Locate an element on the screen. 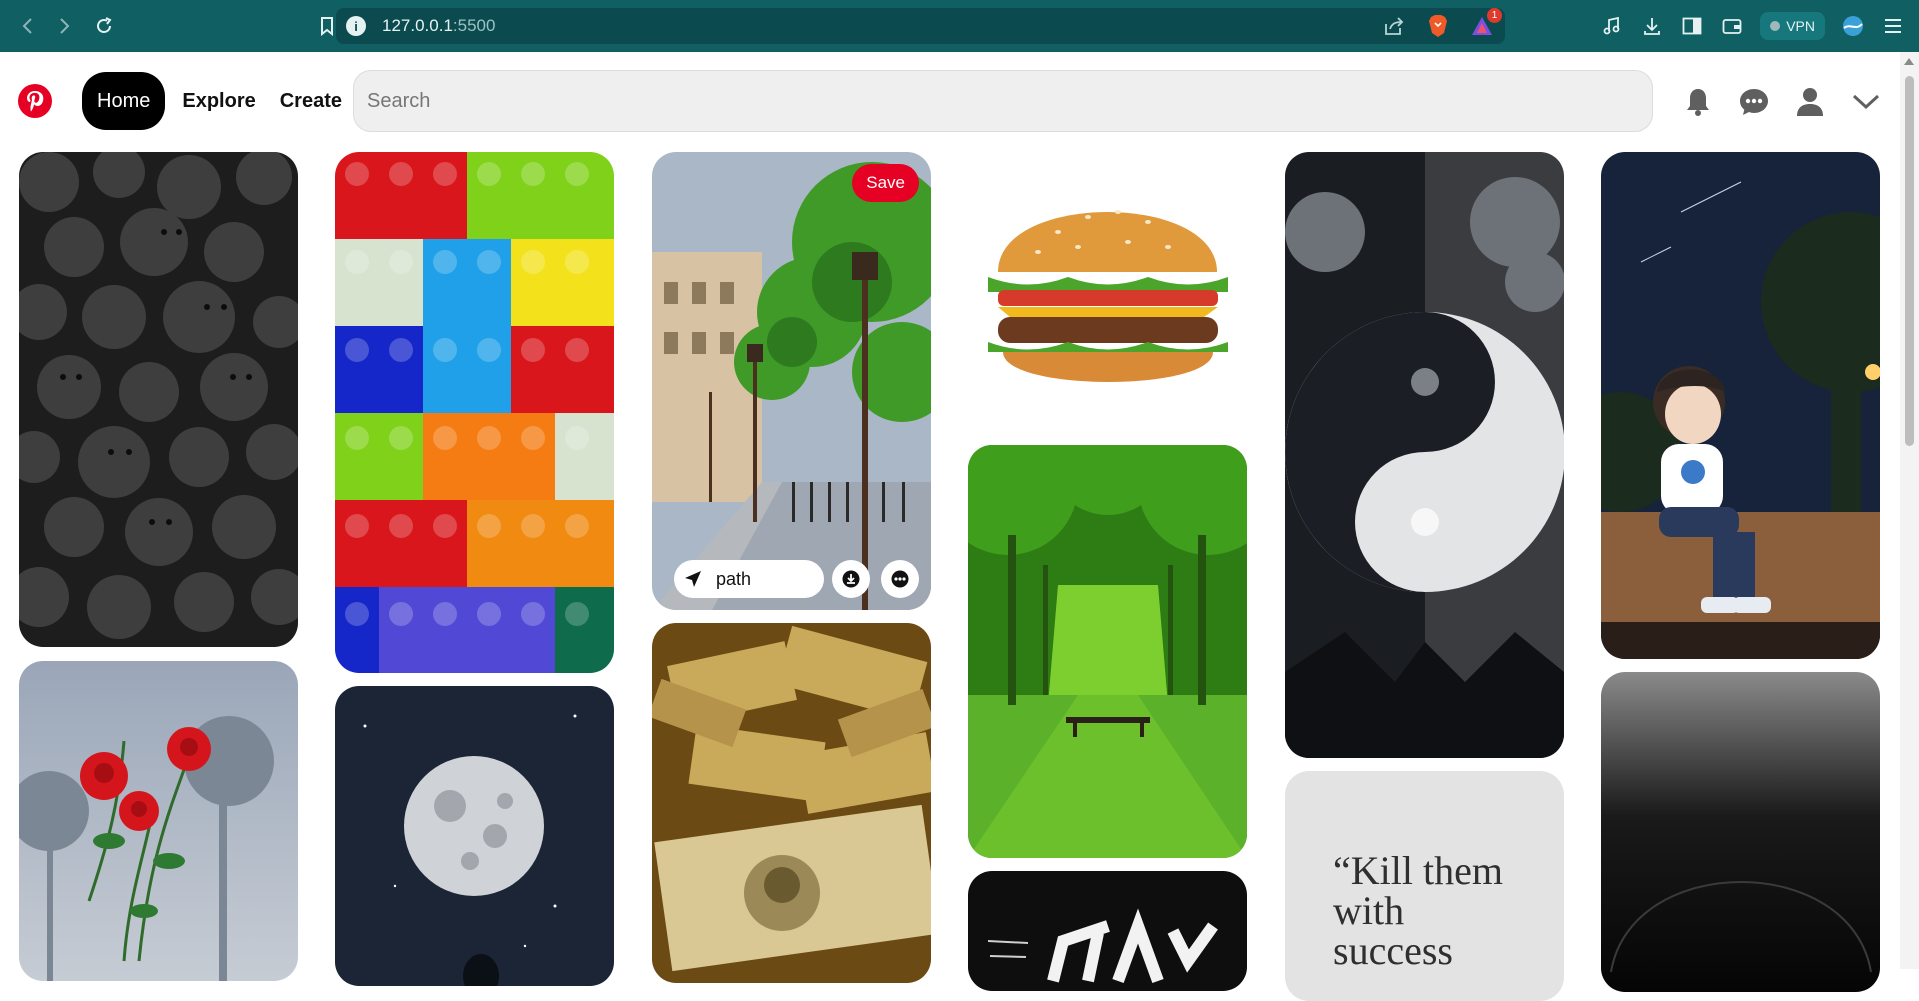 The height and width of the screenshot is (1001, 1919). media-icon is located at coordinates (1612, 26).